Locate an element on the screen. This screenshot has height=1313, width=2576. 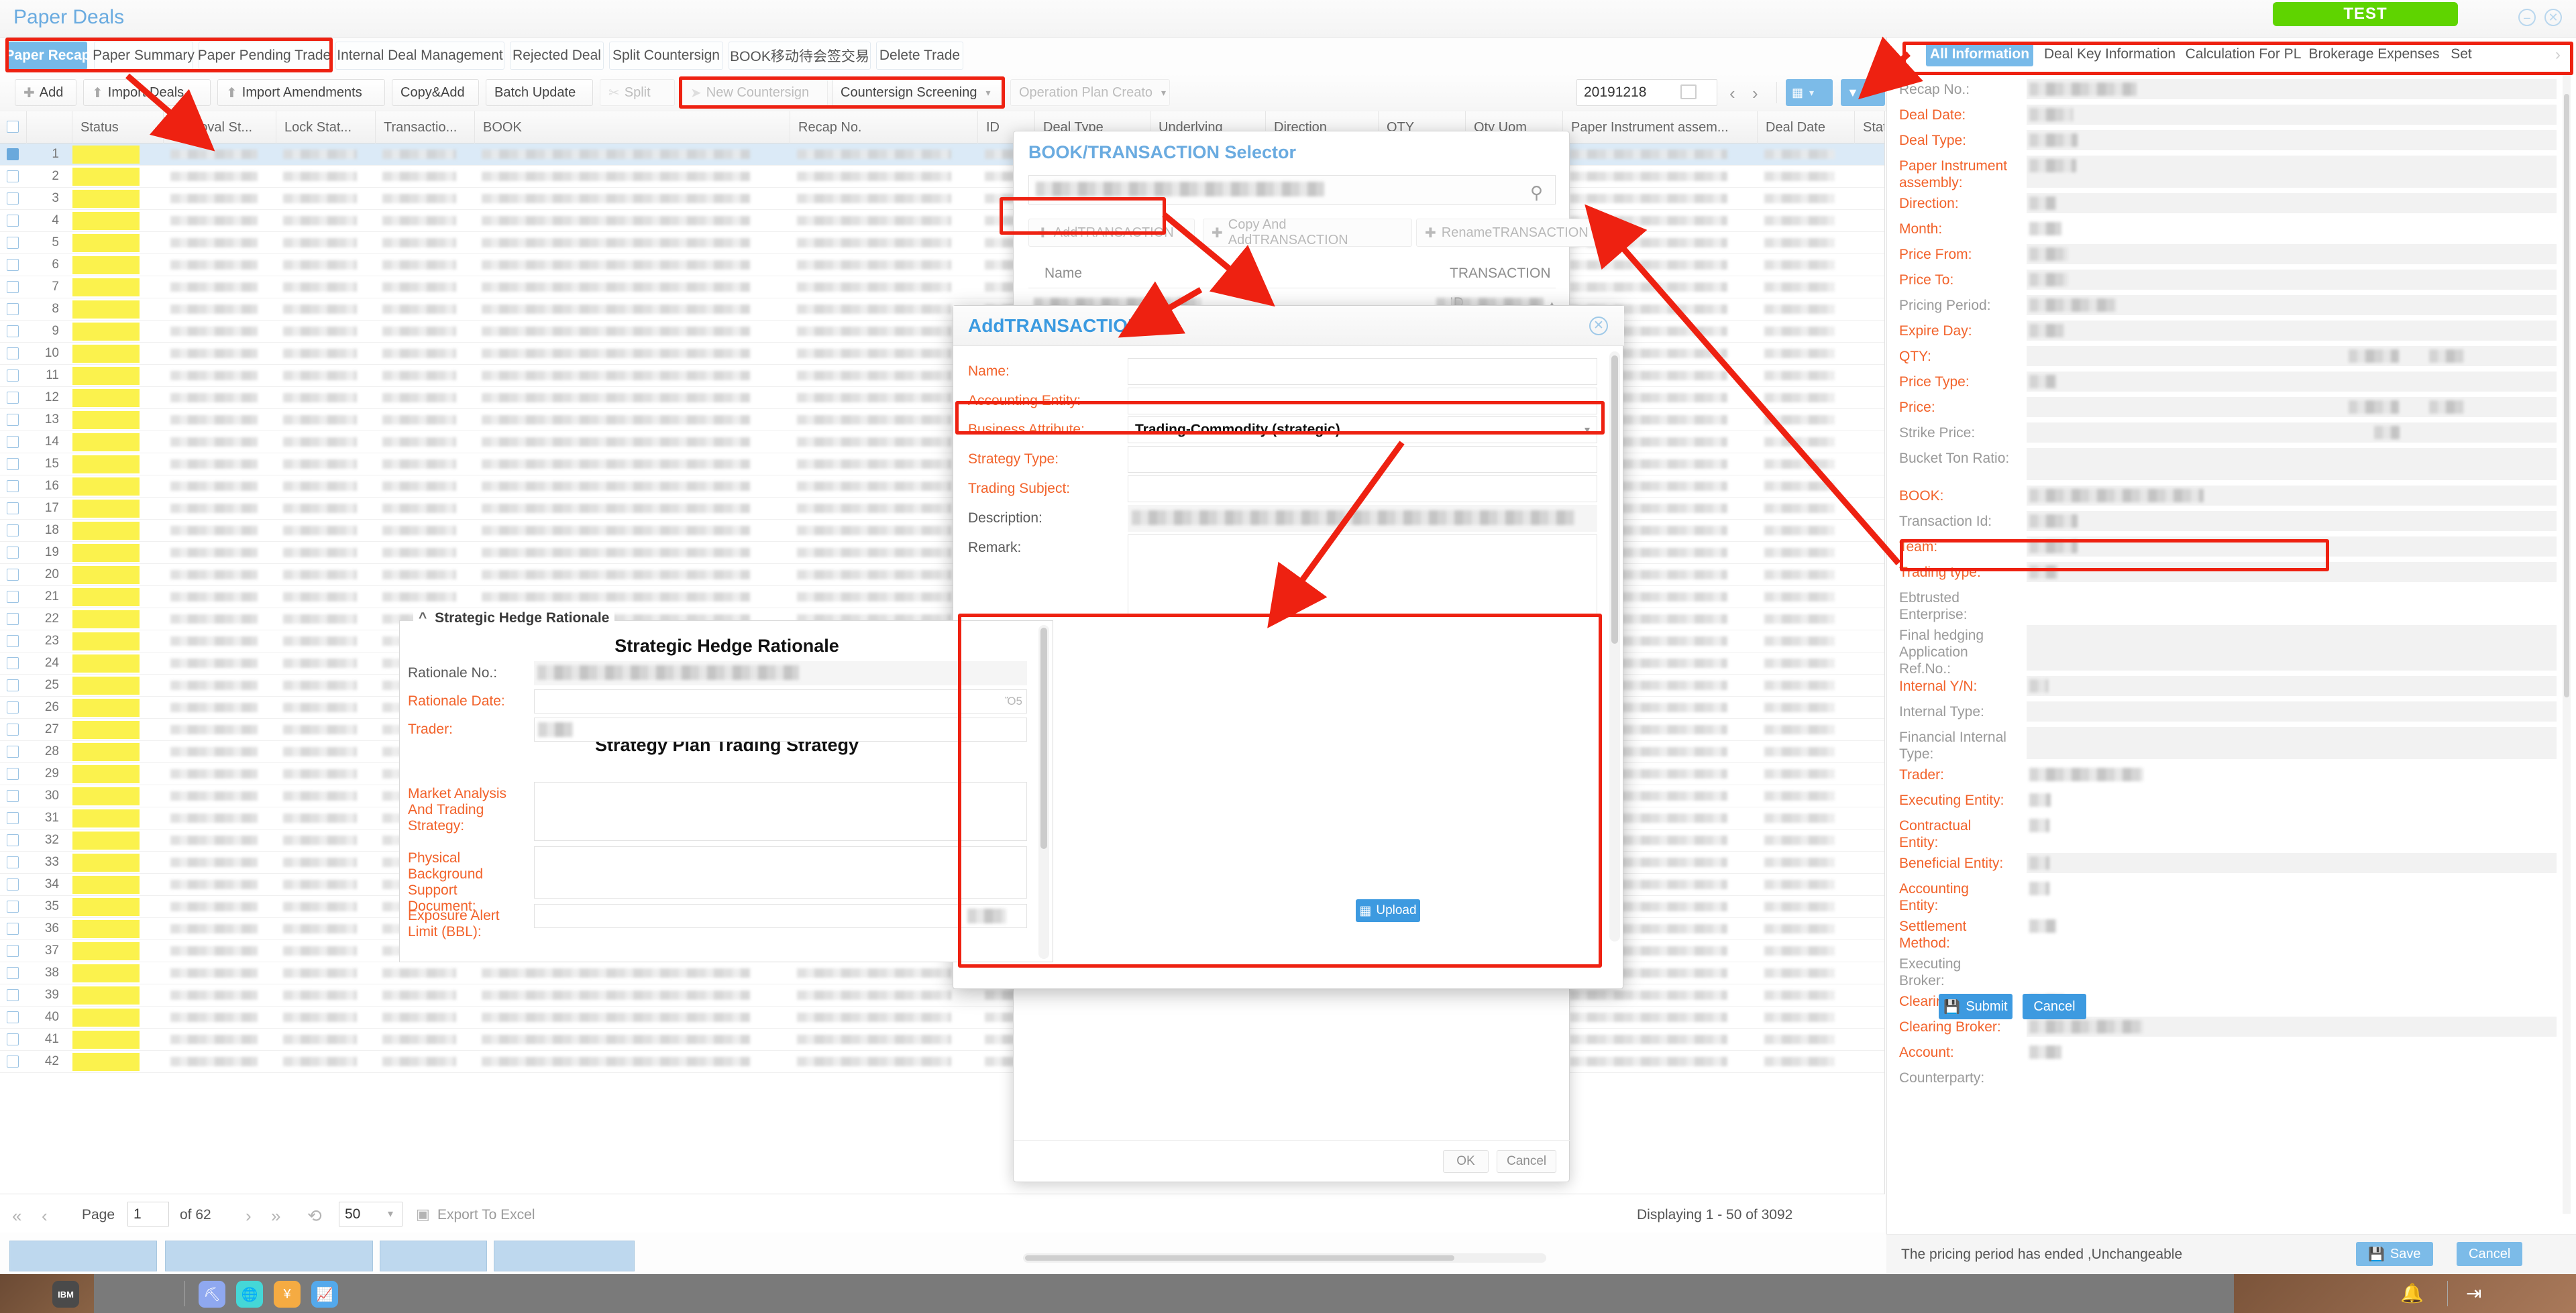
toolbar-button-3: Copy&Add is located at coordinates (435, 92).